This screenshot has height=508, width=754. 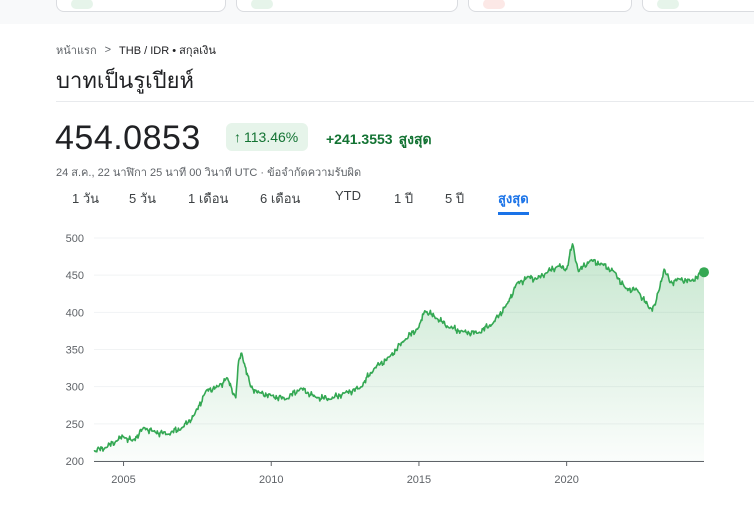 I want to click on arrow-up-icon: ↑, so click(x=237, y=137).